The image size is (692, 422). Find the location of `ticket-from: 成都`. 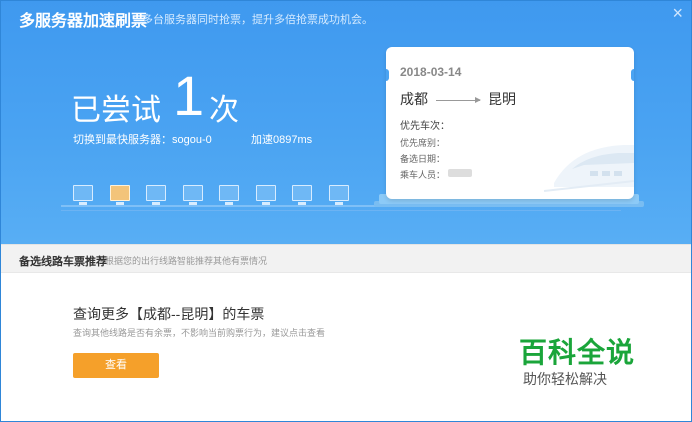

ticket-from: 成都 is located at coordinates (414, 99).